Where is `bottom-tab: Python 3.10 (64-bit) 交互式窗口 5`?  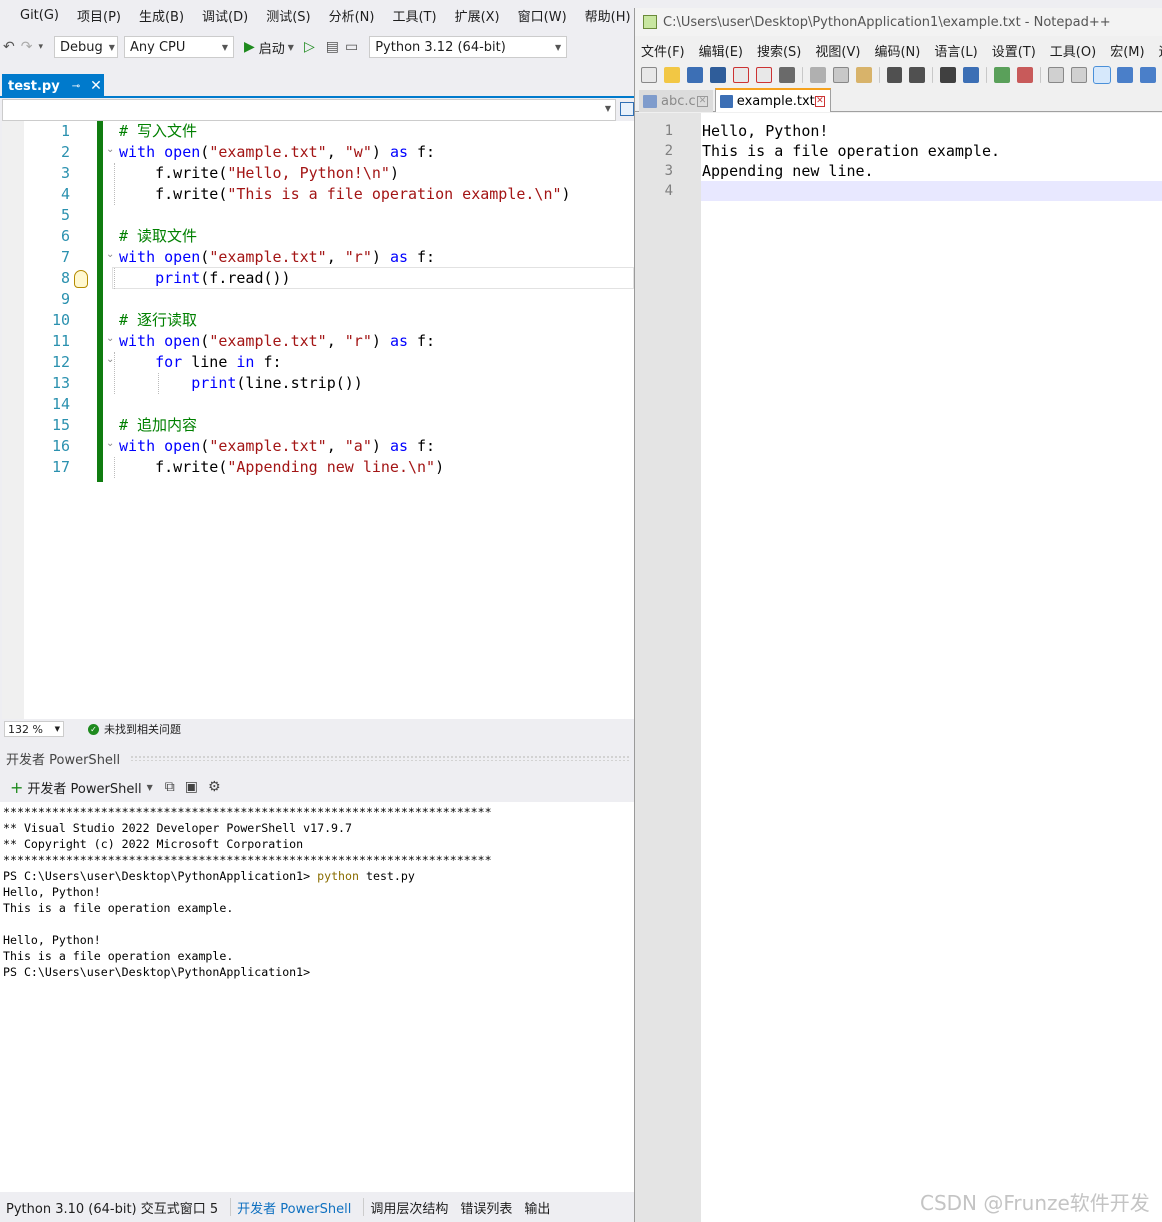 bottom-tab: Python 3.10 (64-bit) 交互式窗口 5 is located at coordinates (112, 1207).